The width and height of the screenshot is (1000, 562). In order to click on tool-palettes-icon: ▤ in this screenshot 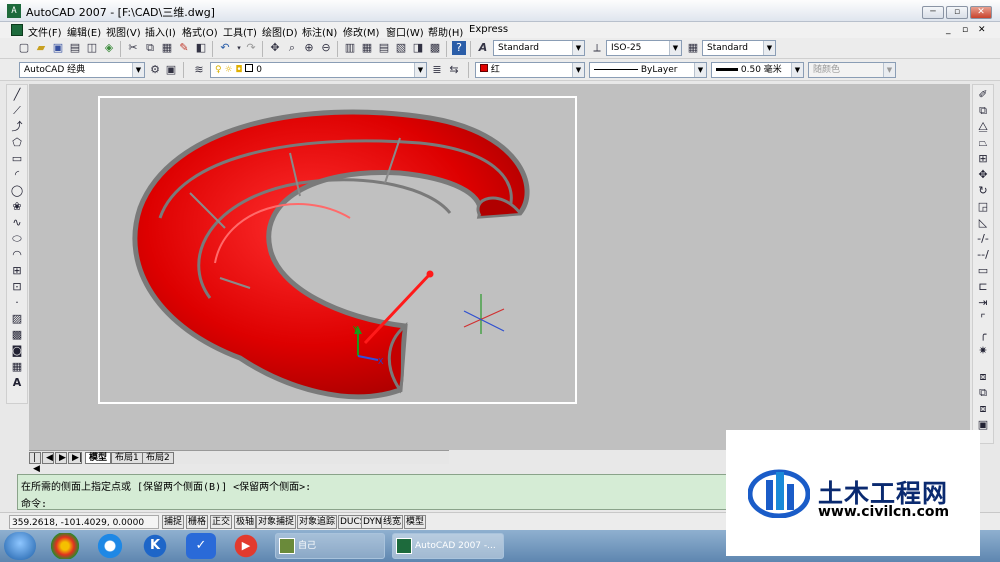, I will do `click(384, 48)`.